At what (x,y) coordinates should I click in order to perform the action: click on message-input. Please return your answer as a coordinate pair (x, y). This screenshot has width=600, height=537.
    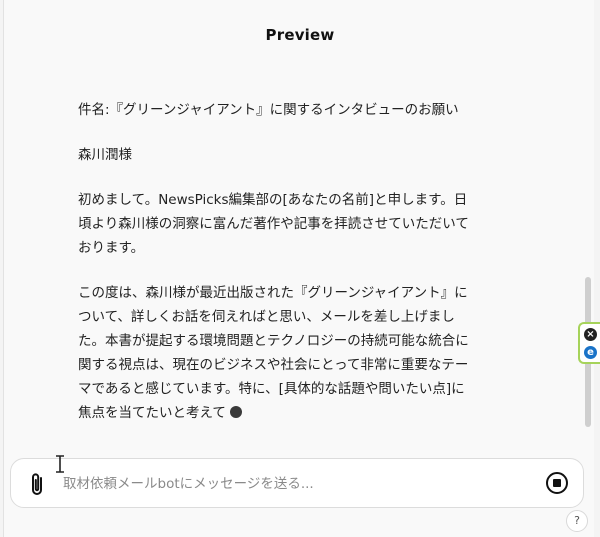
    Looking at the image, I should click on (293, 484).